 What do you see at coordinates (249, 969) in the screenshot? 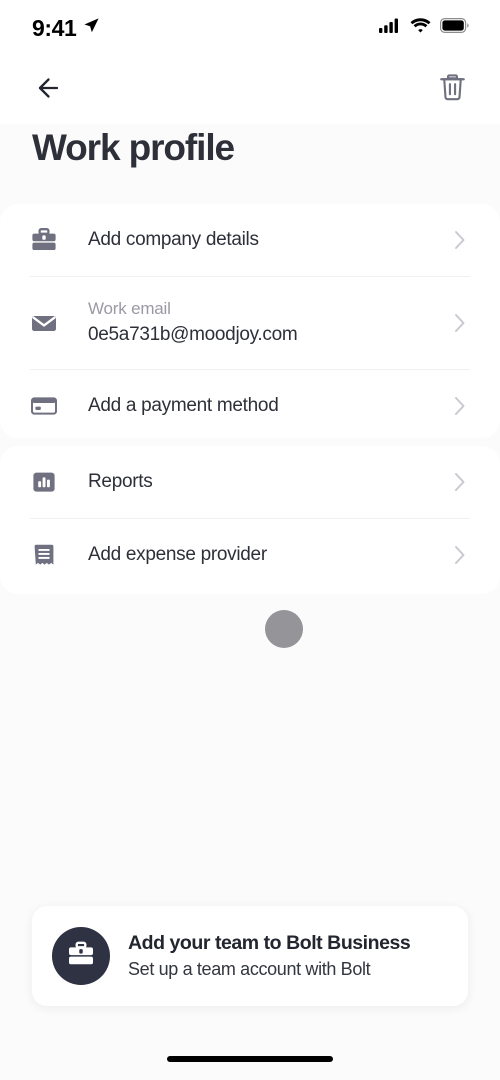
I see `promo-subtitle: Set up a team account with Bolt` at bounding box center [249, 969].